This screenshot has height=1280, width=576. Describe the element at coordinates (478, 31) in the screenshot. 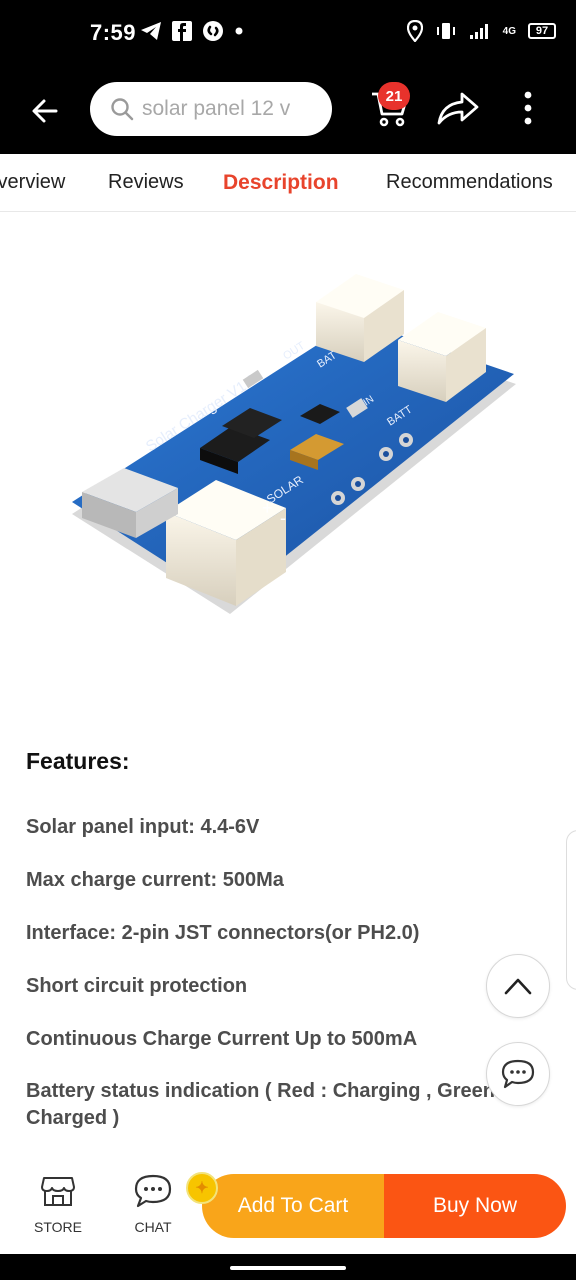

I see `signal-icon` at that location.